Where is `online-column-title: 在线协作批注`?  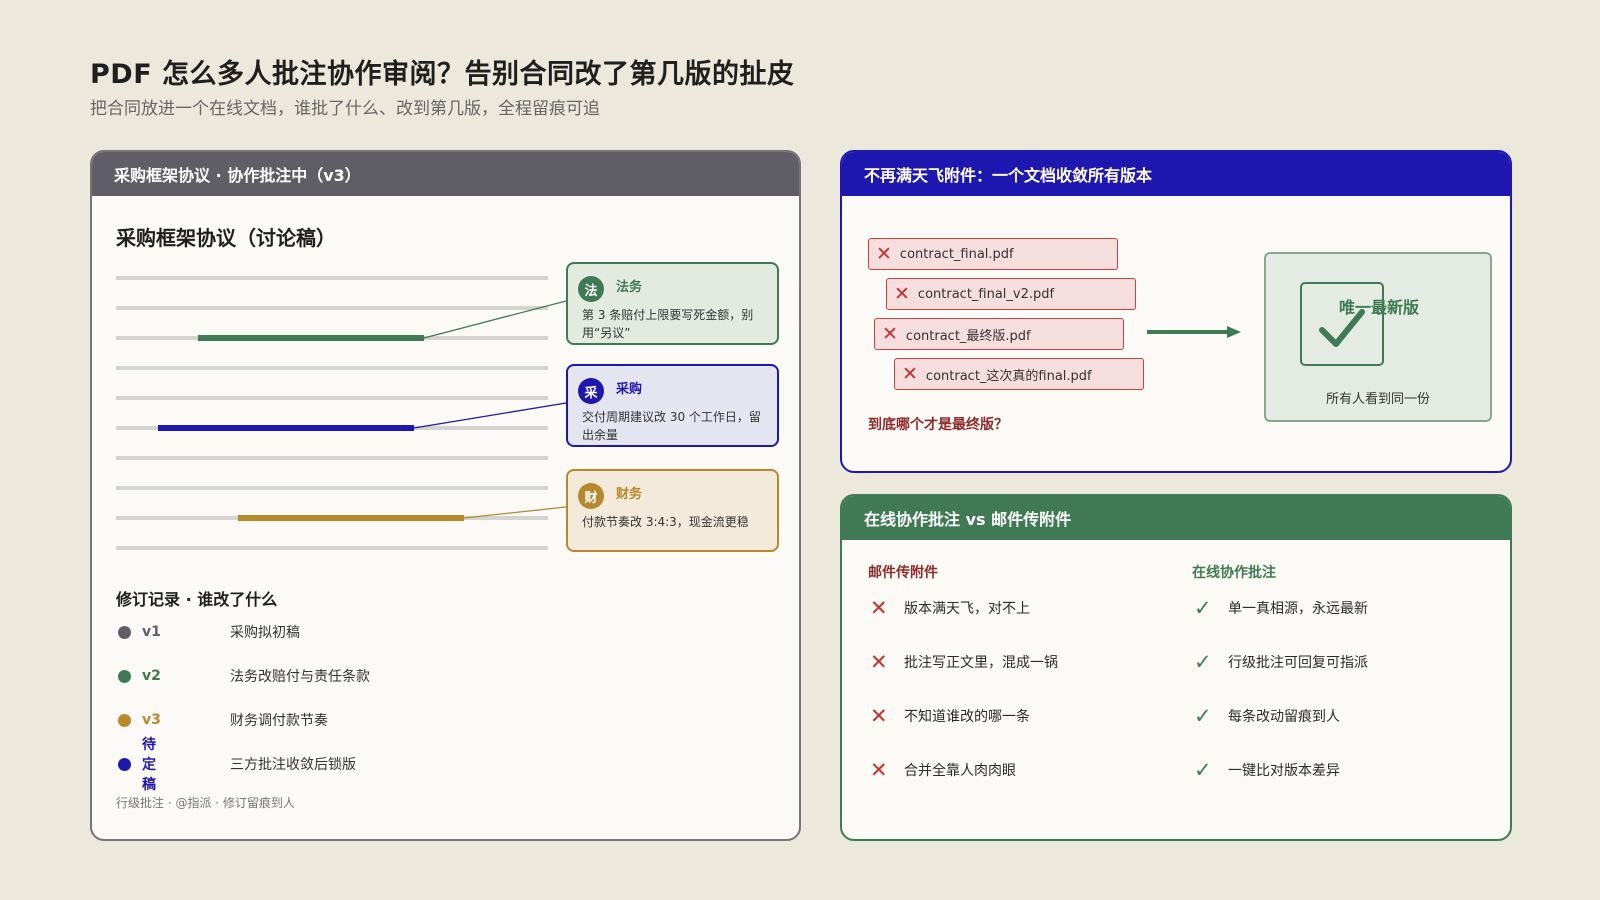
online-column-title: 在线协作批注 is located at coordinates (1234, 573).